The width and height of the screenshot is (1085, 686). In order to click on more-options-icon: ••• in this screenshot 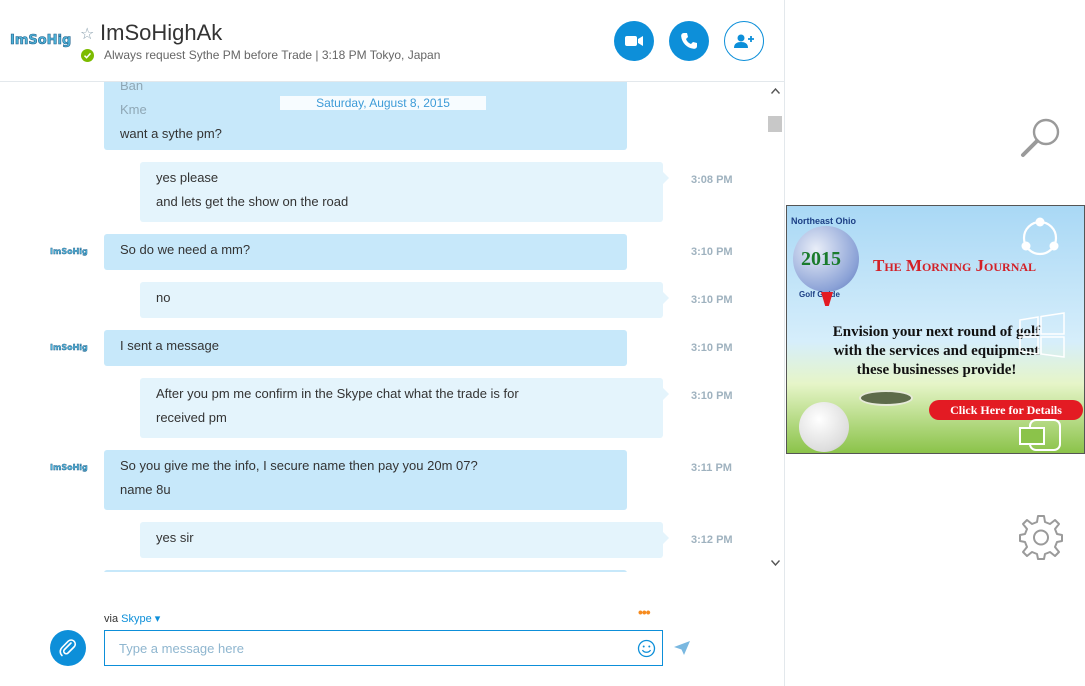, I will do `click(644, 612)`.